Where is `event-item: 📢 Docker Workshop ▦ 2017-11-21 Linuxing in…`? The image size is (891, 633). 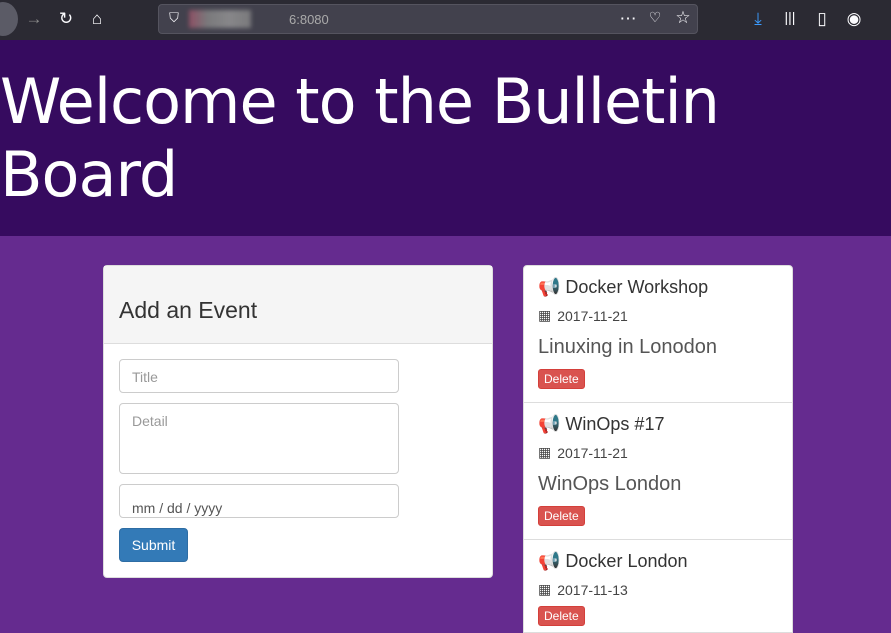 event-item: 📢 Docker Workshop ▦ 2017-11-21 Linuxing in… is located at coordinates (658, 334).